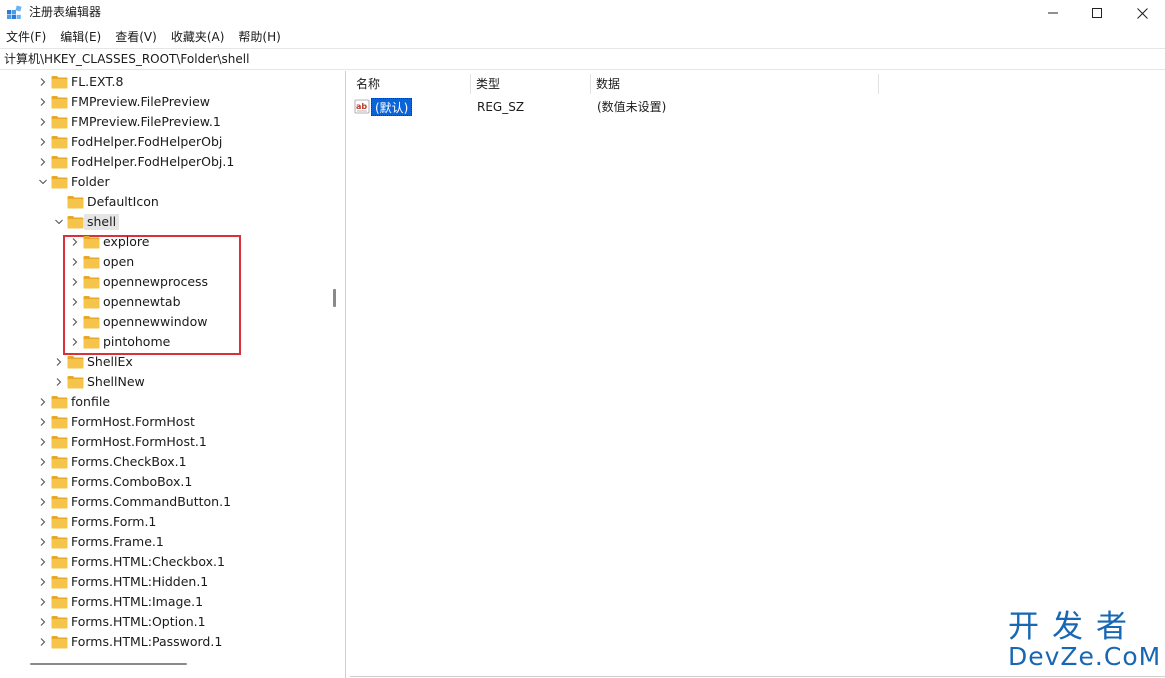 The image size is (1165, 678). I want to click on tree-vertical-scrollbar, so click(334, 298).